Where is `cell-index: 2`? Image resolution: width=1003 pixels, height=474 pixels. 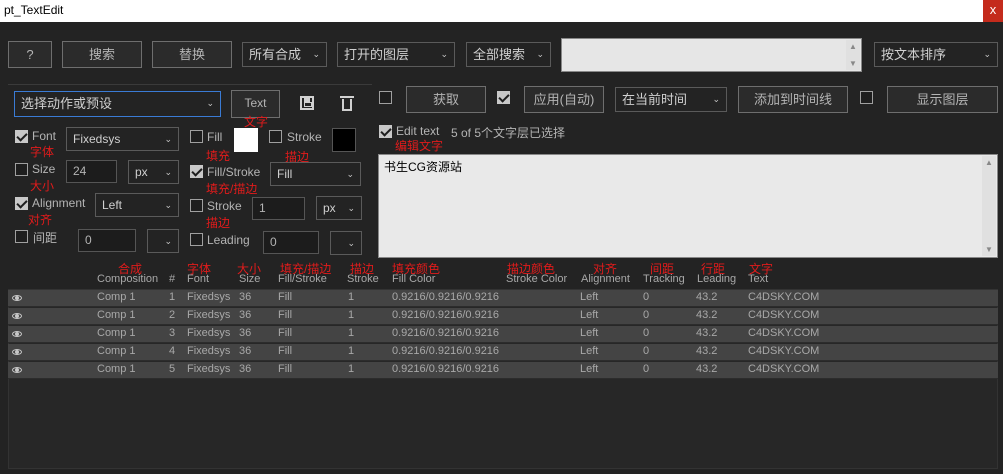 cell-index: 2 is located at coordinates (172, 315).